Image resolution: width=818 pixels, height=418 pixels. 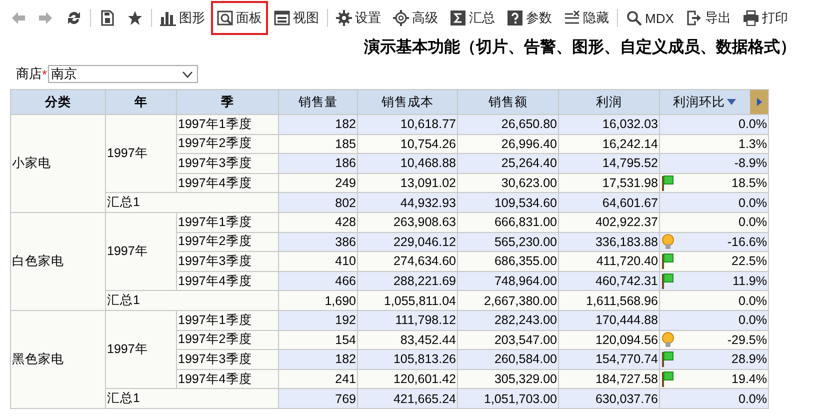 I want to click on column-header: 分类, so click(x=58, y=102).